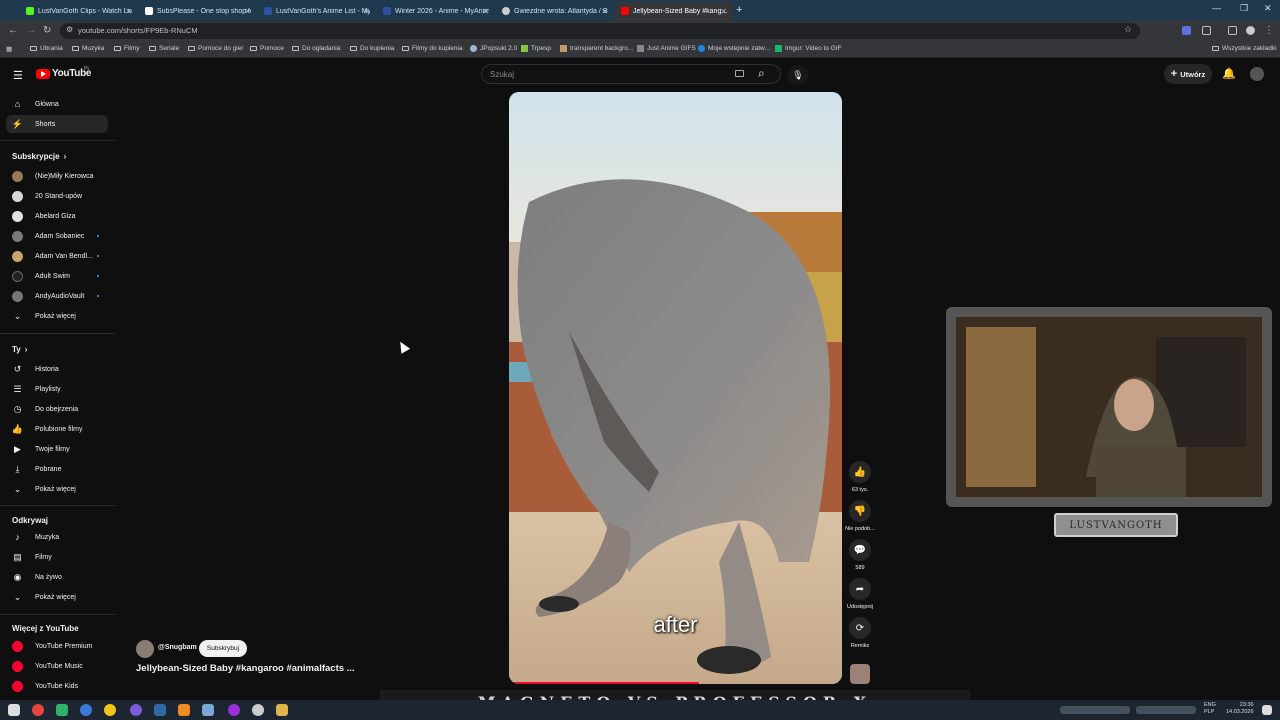 This screenshot has height=720, width=1280. Describe the element at coordinates (860, 594) in the screenshot. I see `share-button: ➦ Udostępnij` at that location.